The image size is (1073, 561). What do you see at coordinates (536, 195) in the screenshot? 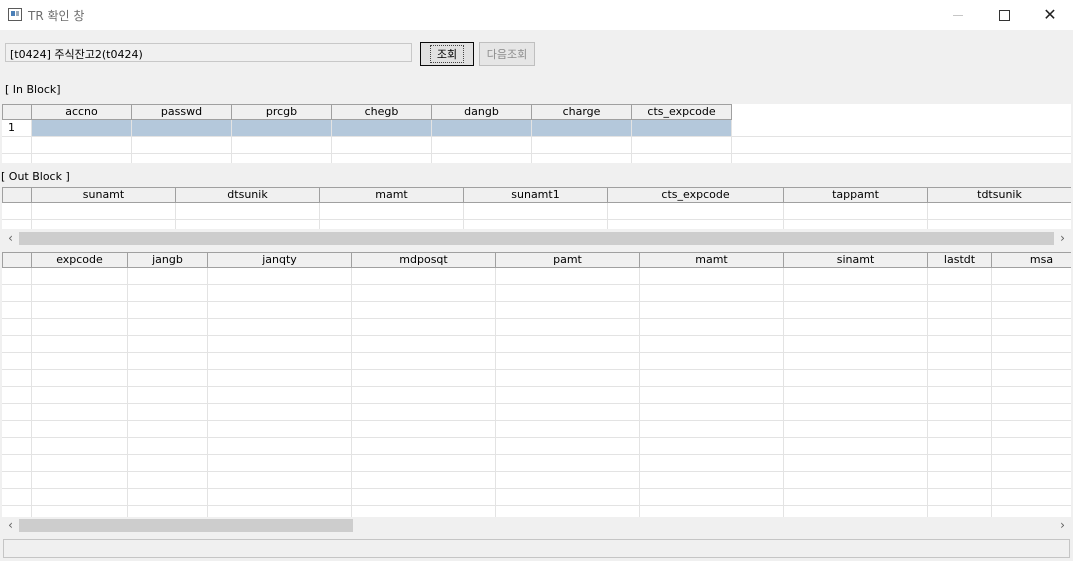
I see `column-header-sunamt1: sunamt1` at bounding box center [536, 195].